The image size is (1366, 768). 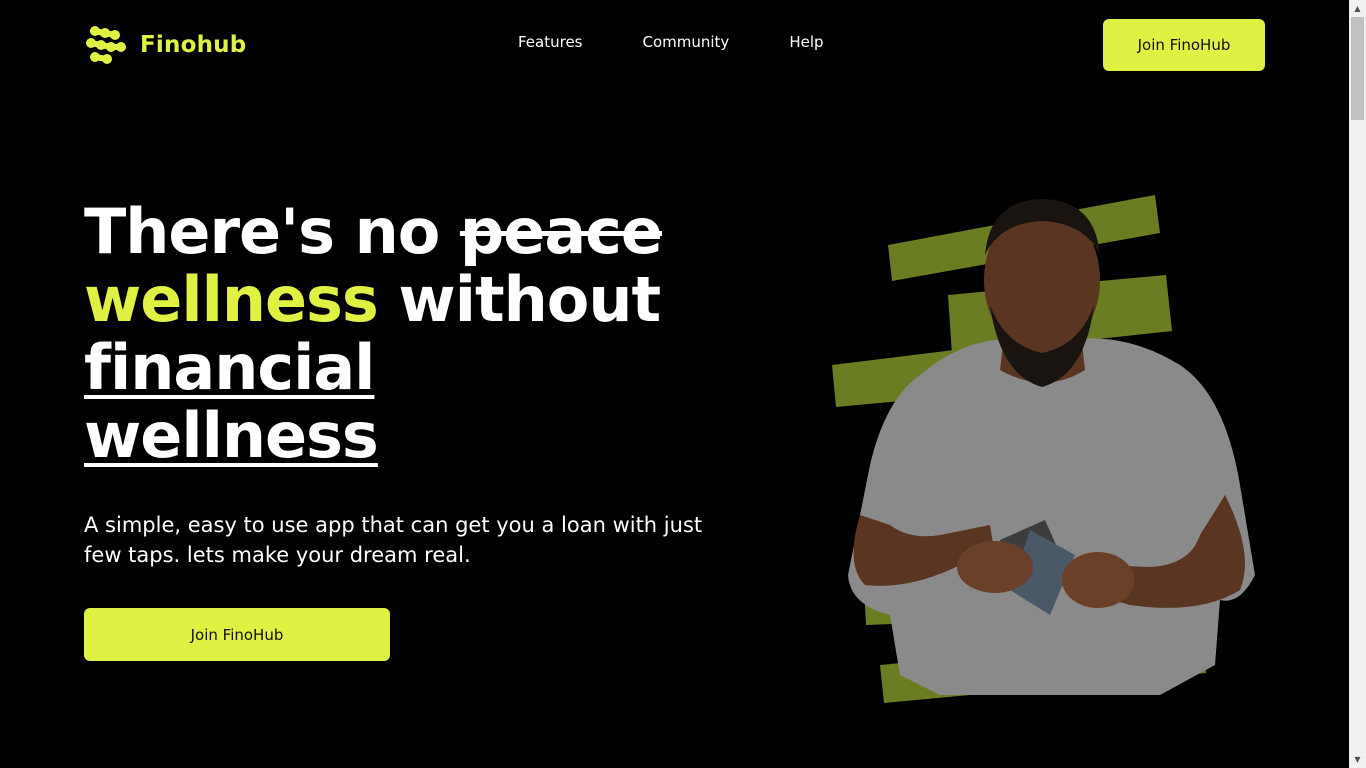 I want to click on nav-item-features: Features, so click(x=550, y=42).